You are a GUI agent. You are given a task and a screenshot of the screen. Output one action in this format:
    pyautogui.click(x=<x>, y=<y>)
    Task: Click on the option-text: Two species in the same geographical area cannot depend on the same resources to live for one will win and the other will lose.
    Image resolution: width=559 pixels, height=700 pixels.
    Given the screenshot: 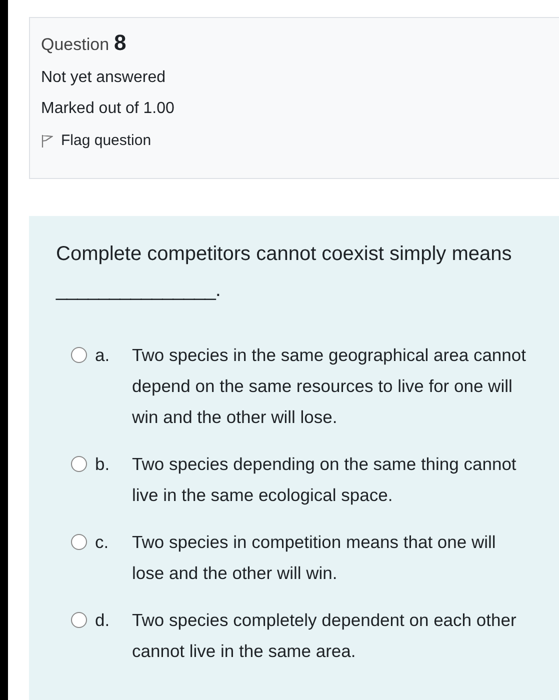 What is the action you would take?
    pyautogui.click(x=329, y=386)
    